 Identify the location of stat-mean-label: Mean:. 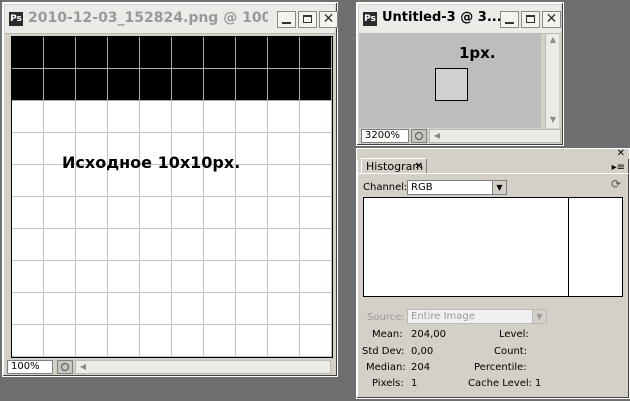
(387, 334).